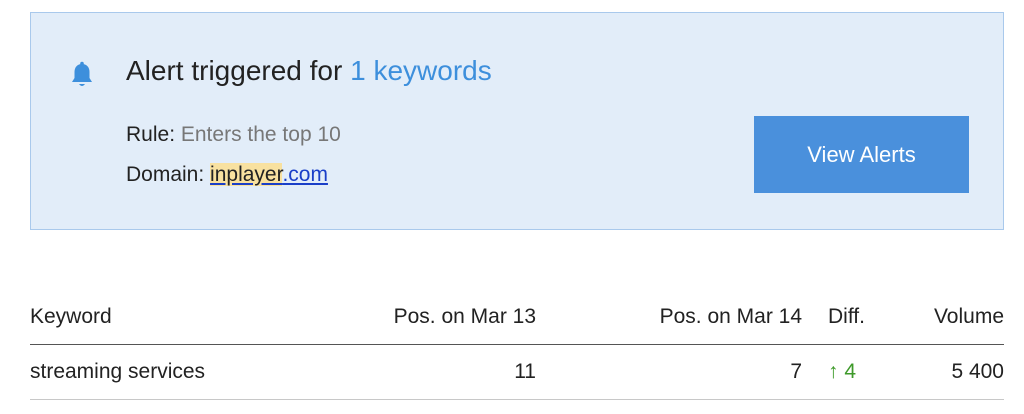  What do you see at coordinates (185, 317) in the screenshot?
I see `col-keyword: Keyword` at bounding box center [185, 317].